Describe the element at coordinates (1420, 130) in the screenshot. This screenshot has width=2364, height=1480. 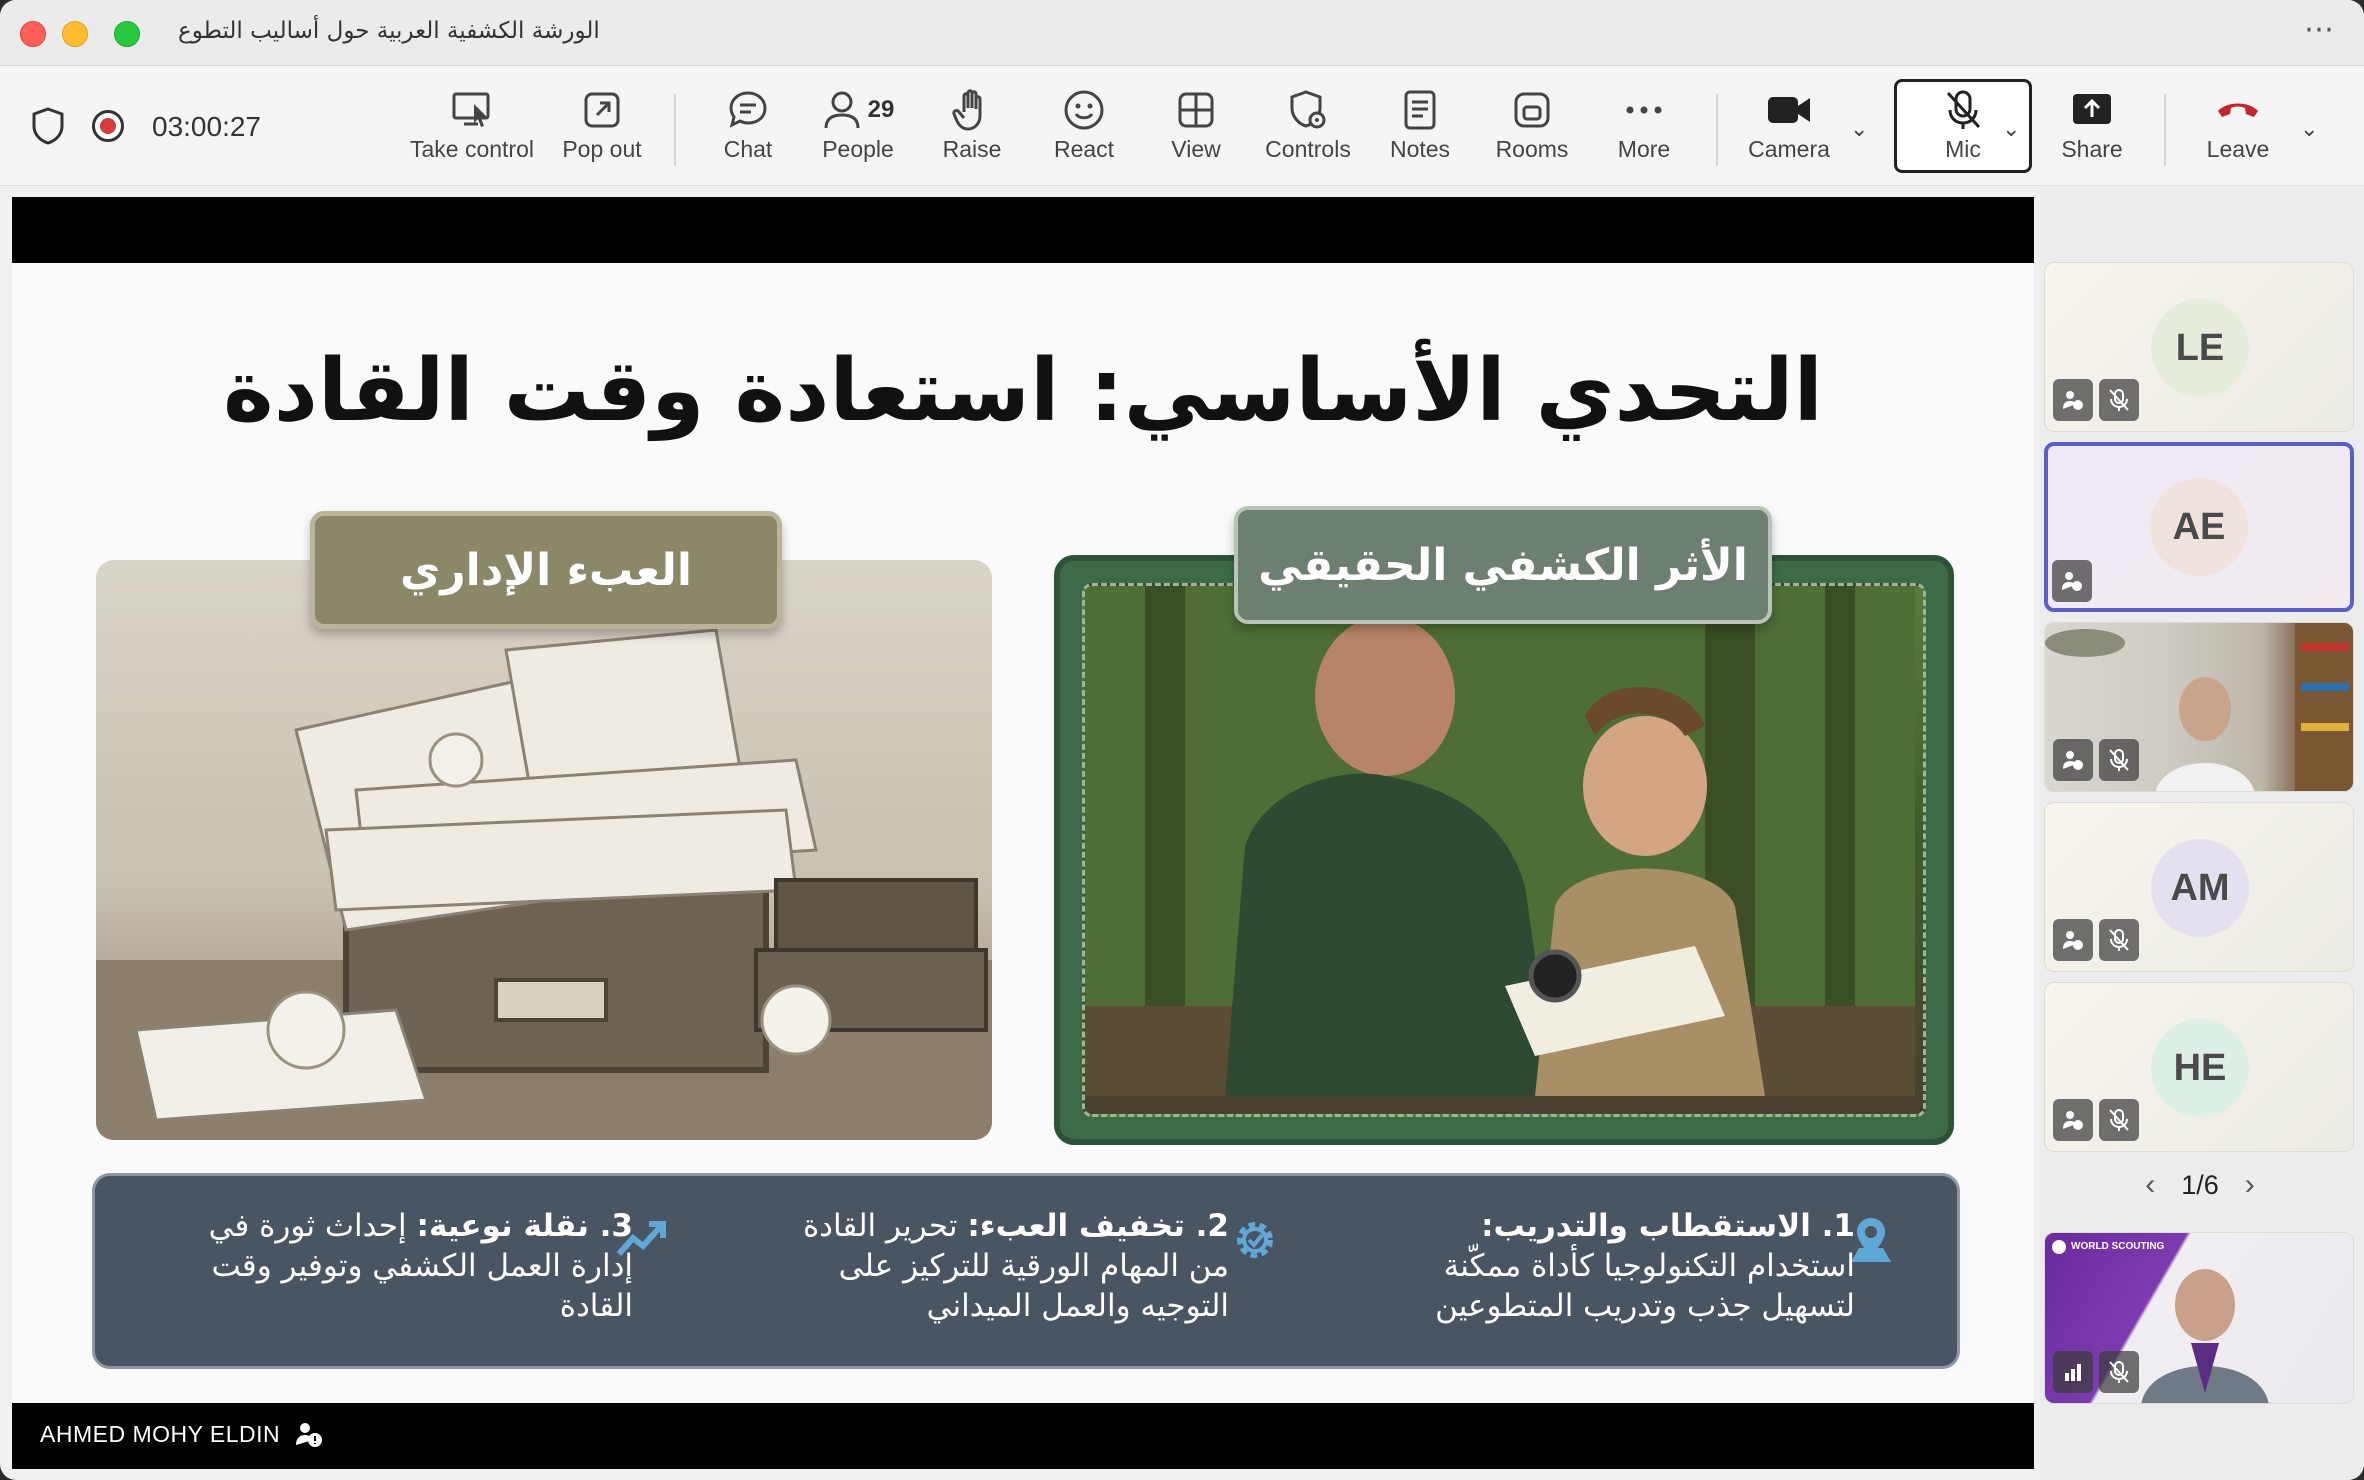
I see `notes-button: Notes` at that location.